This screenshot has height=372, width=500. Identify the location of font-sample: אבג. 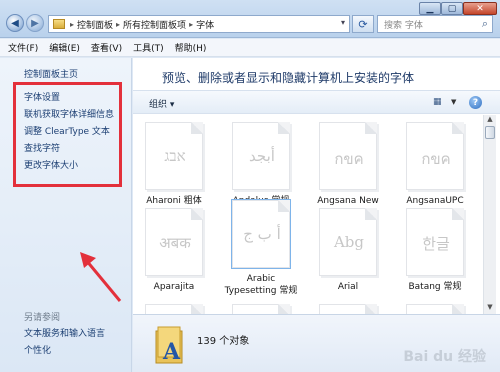
(175, 156).